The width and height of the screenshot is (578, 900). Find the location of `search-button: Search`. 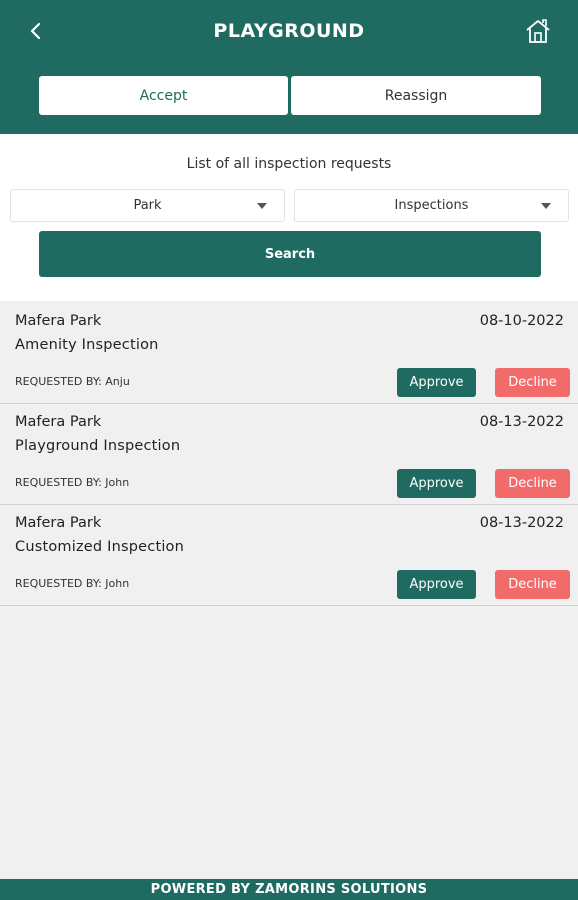

search-button: Search is located at coordinates (290, 254).